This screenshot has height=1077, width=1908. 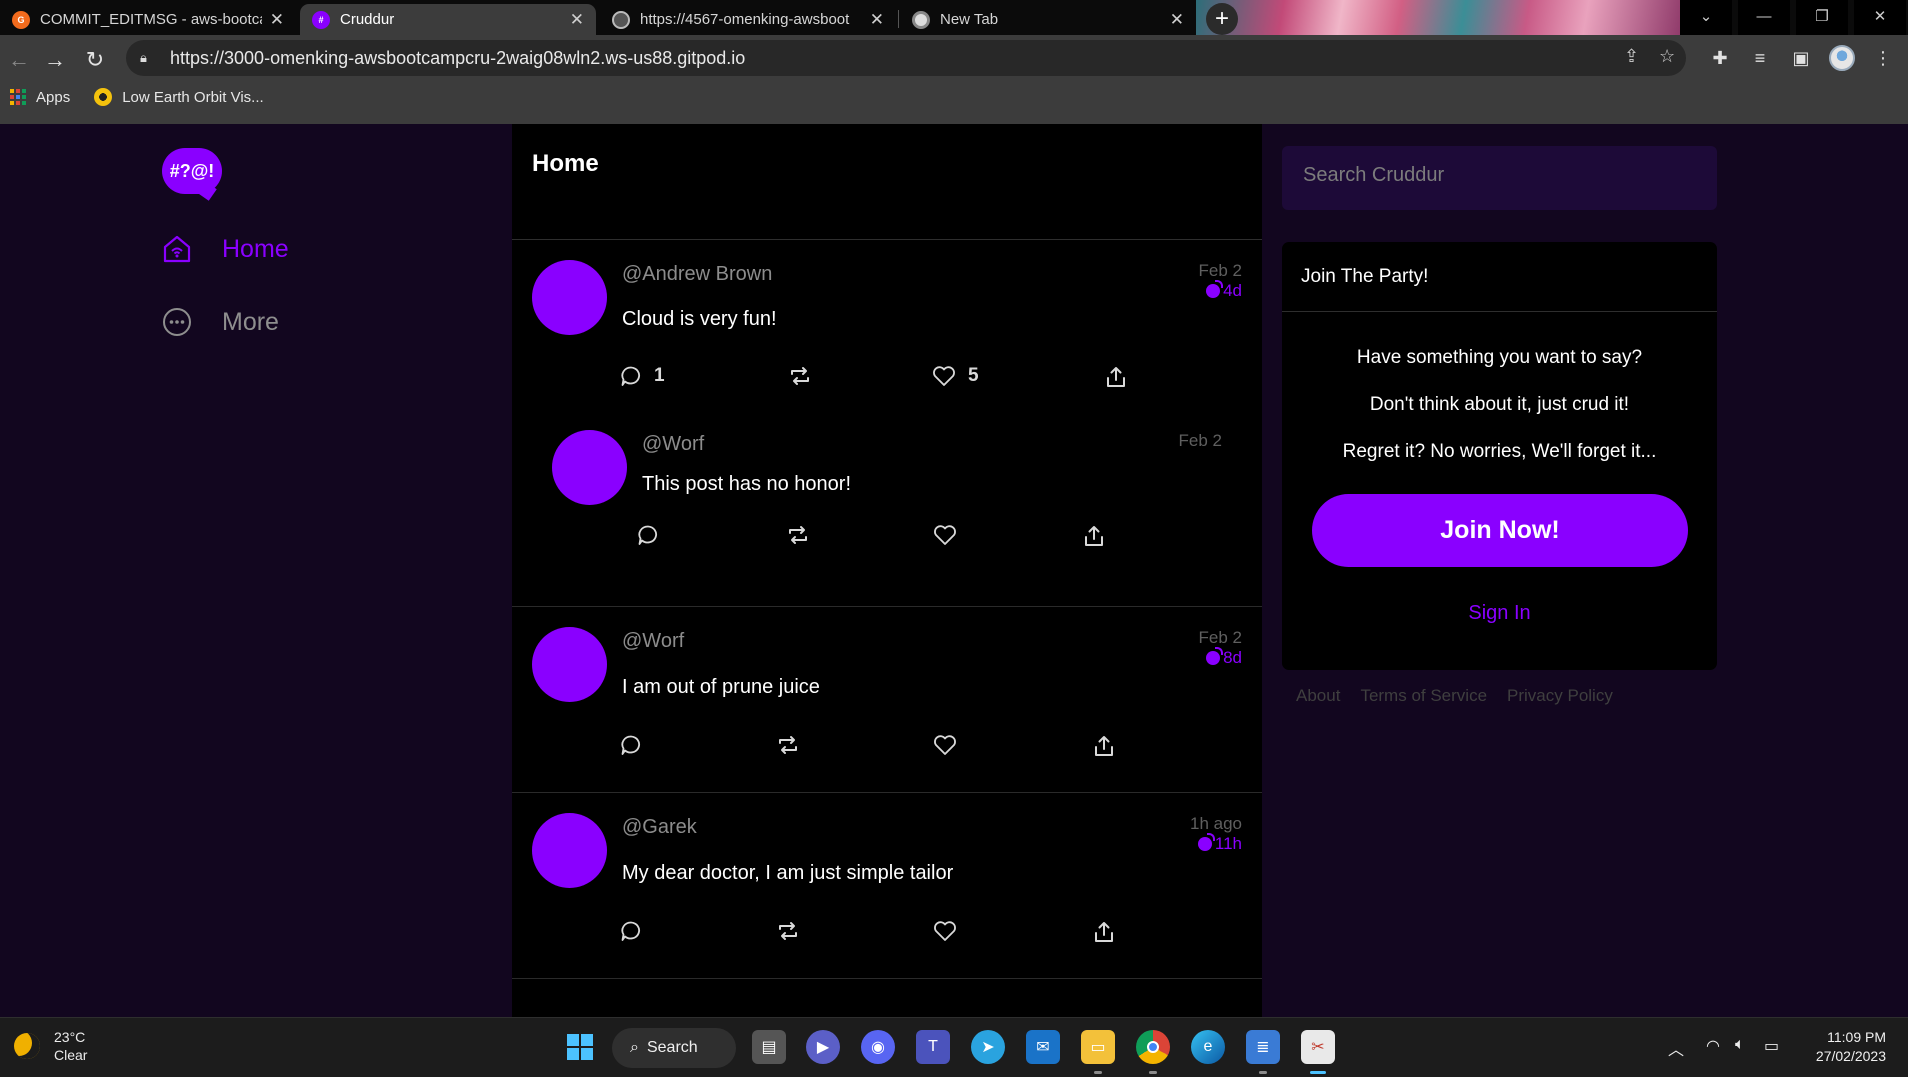 What do you see at coordinates (1822, 17) in the screenshot?
I see `restore-icon: ❐` at bounding box center [1822, 17].